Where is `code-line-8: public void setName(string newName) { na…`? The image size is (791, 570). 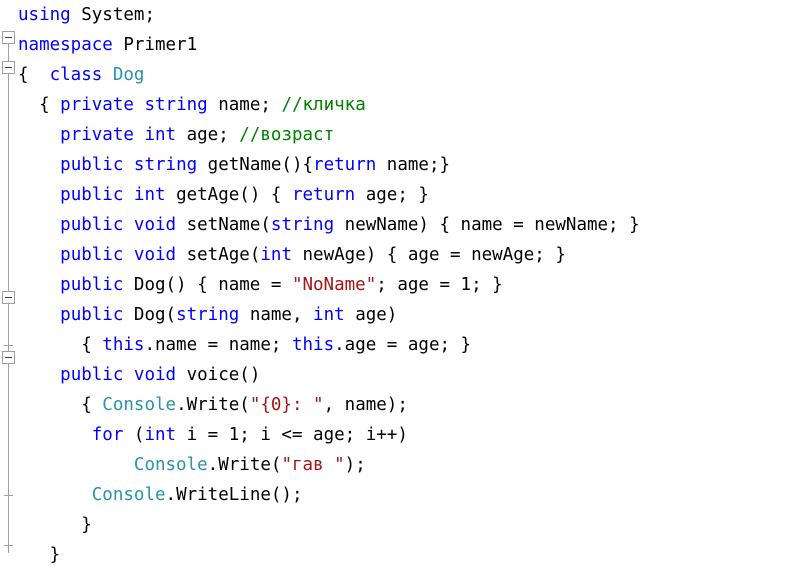 code-line-8: public void setName(string newName) { na… is located at coordinates (404, 225).